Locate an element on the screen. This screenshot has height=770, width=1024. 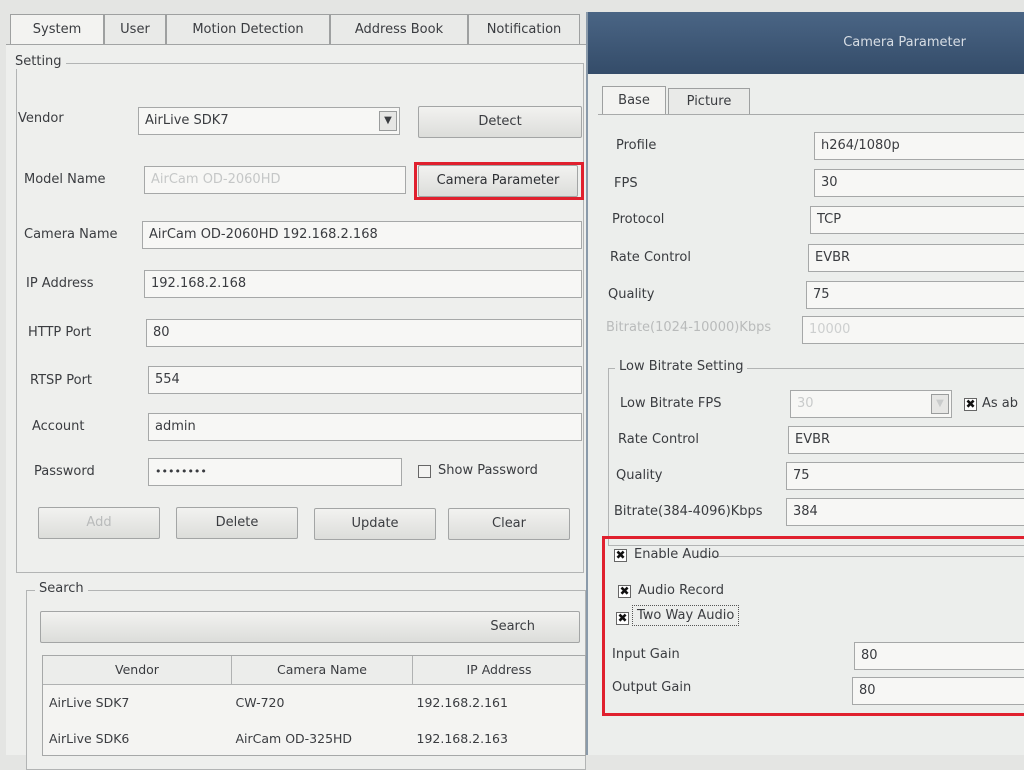
camera-name-field: AirCam OD-2060HD 192.168.2.168 is located at coordinates (362, 235).